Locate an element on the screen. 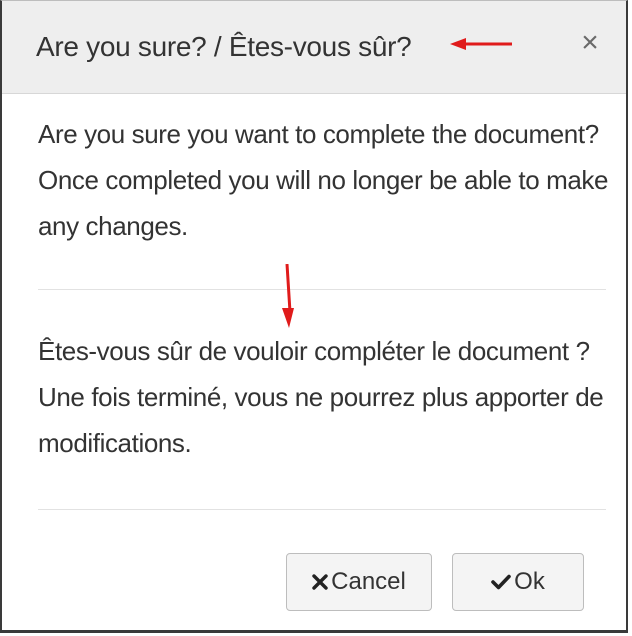 The width and height of the screenshot is (632, 636). ok-label: Ok is located at coordinates (529, 581).